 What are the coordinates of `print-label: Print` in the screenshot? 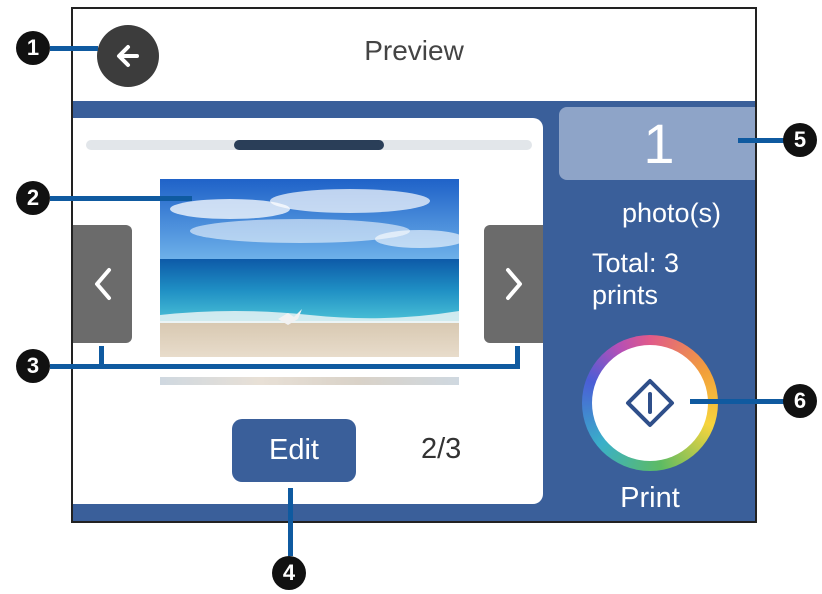 It's located at (650, 498).